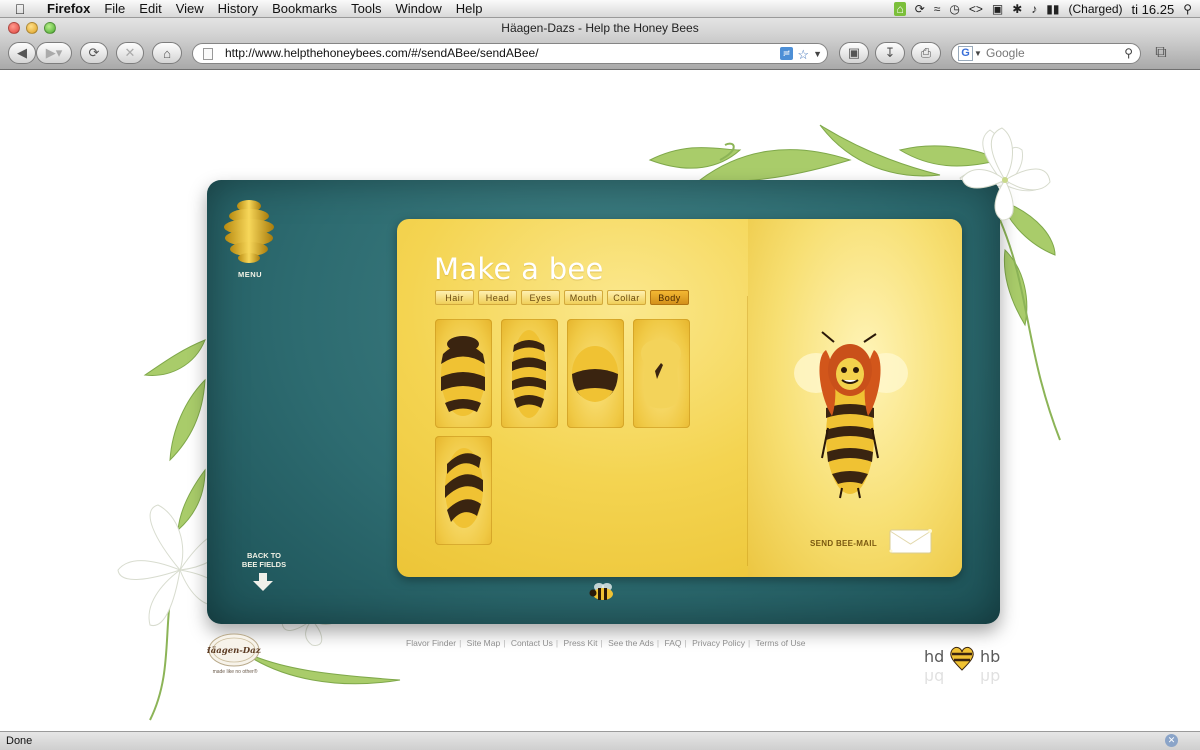 Image resolution: width=1200 pixels, height=750 pixels. I want to click on stop-button: ✕, so click(130, 53).